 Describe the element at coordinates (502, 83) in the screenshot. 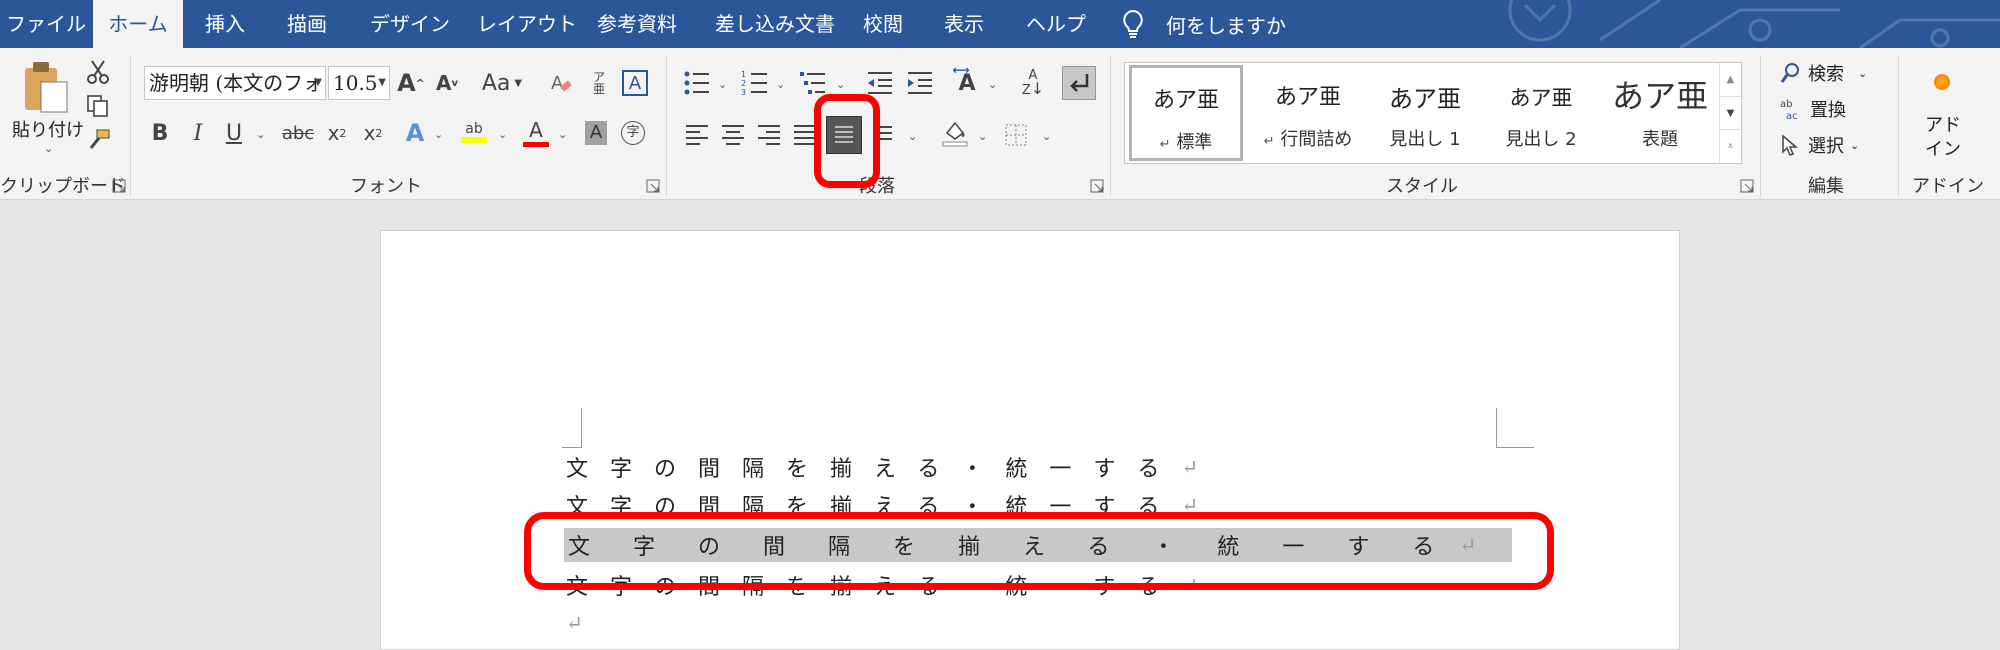

I see `change-case-button: Aa ▼` at that location.